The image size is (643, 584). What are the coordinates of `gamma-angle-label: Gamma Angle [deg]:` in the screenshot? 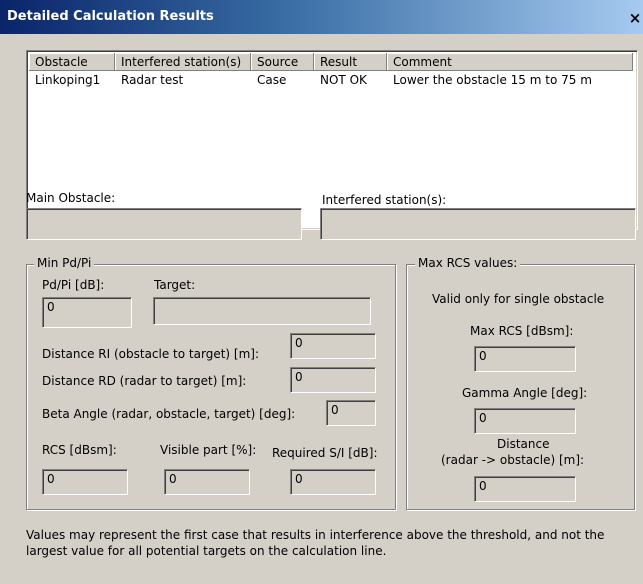 It's located at (525, 393).